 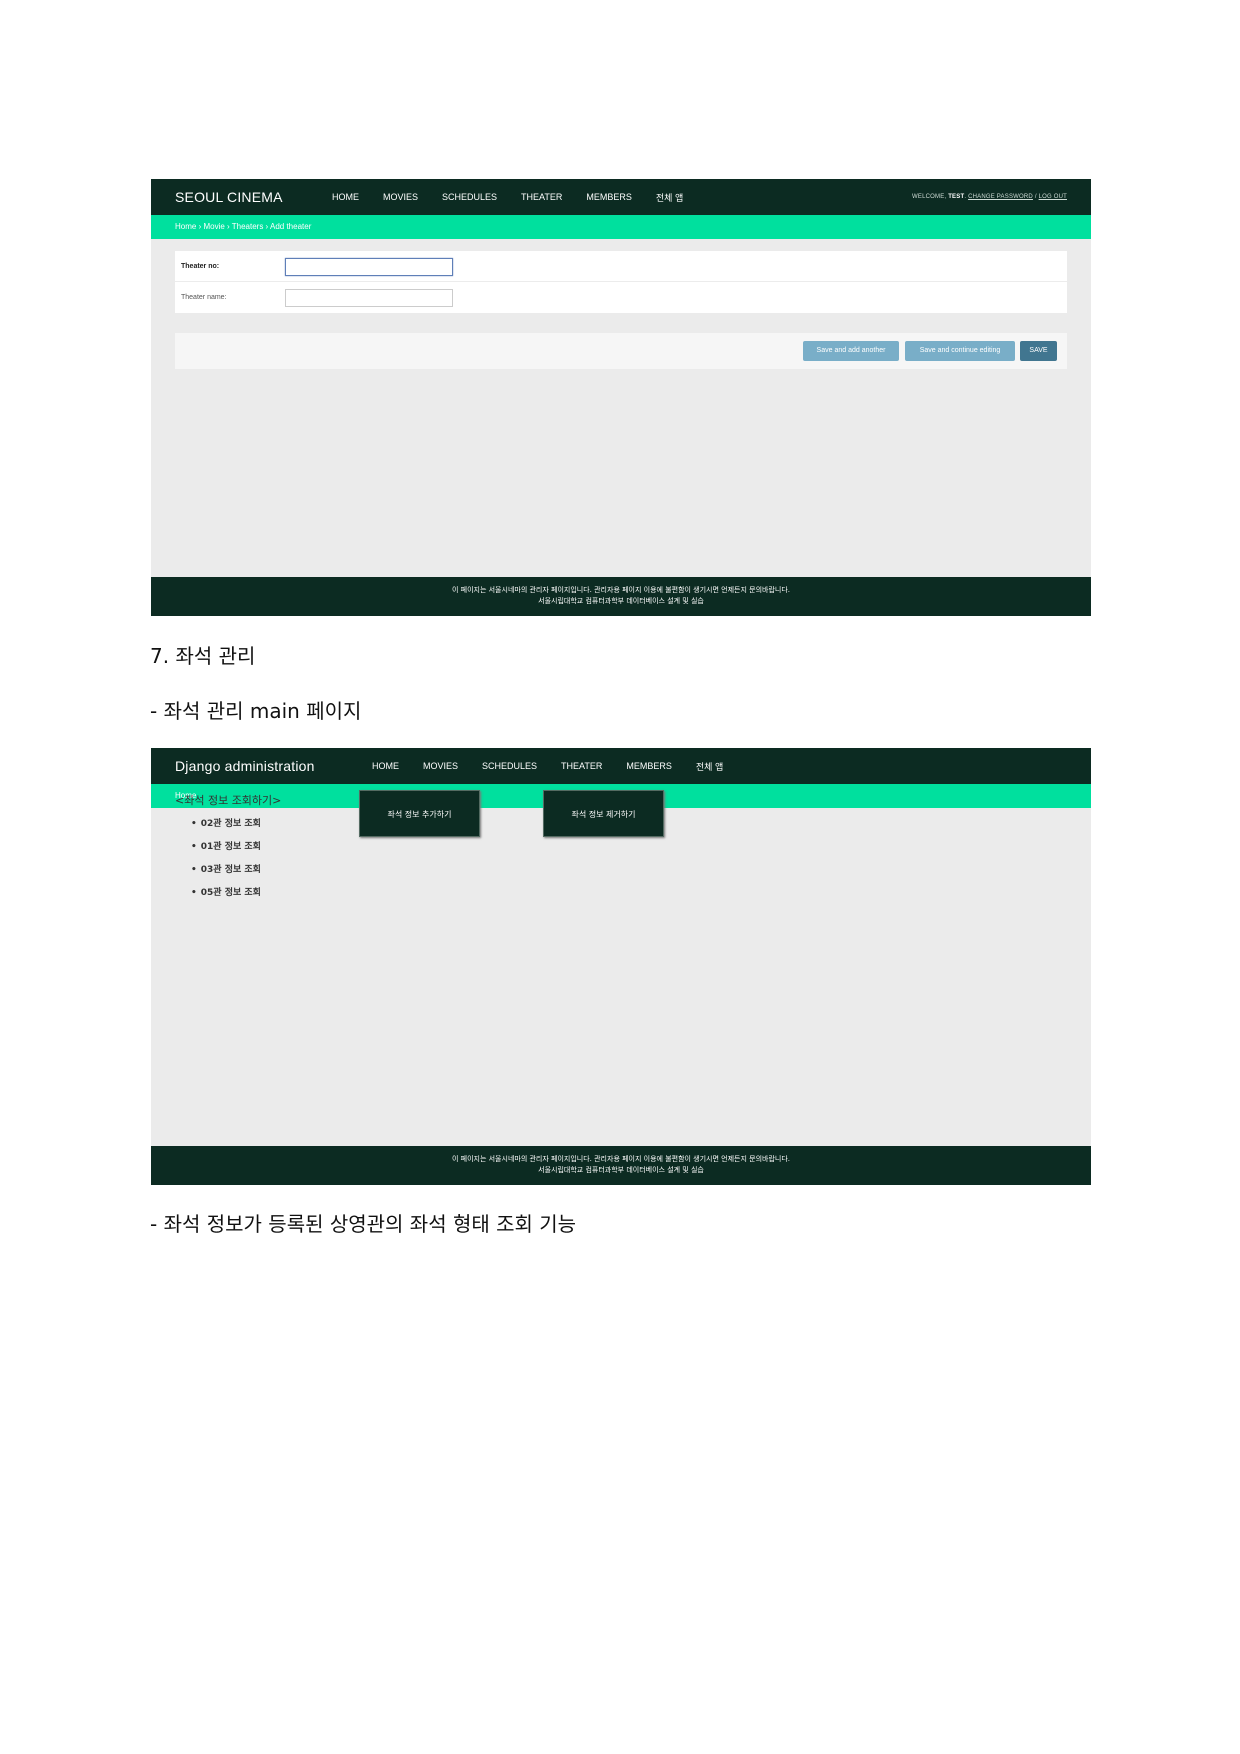 I want to click on welcome-text: WELCOME,, so click(x=929, y=197).